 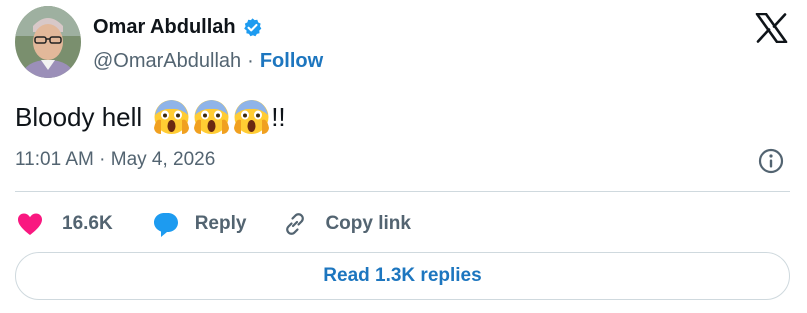 I want to click on author-handle-row: @OmarAbdullah · Follow, so click(x=208, y=61).